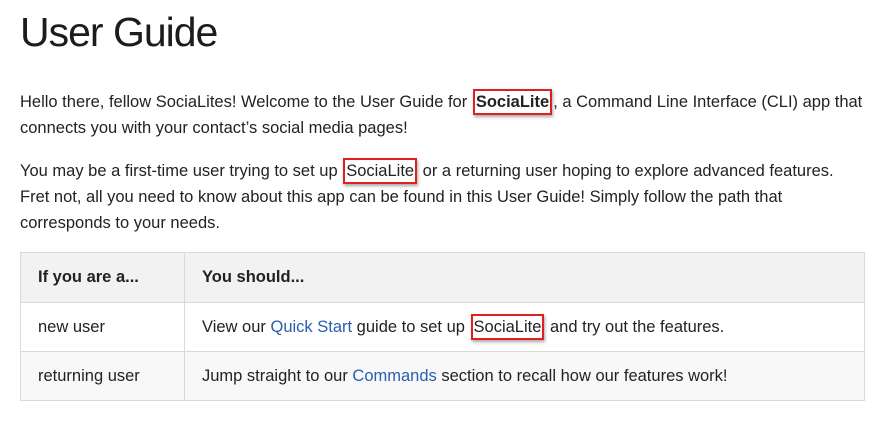  I want to click on page-title: User Guide, so click(119, 32).